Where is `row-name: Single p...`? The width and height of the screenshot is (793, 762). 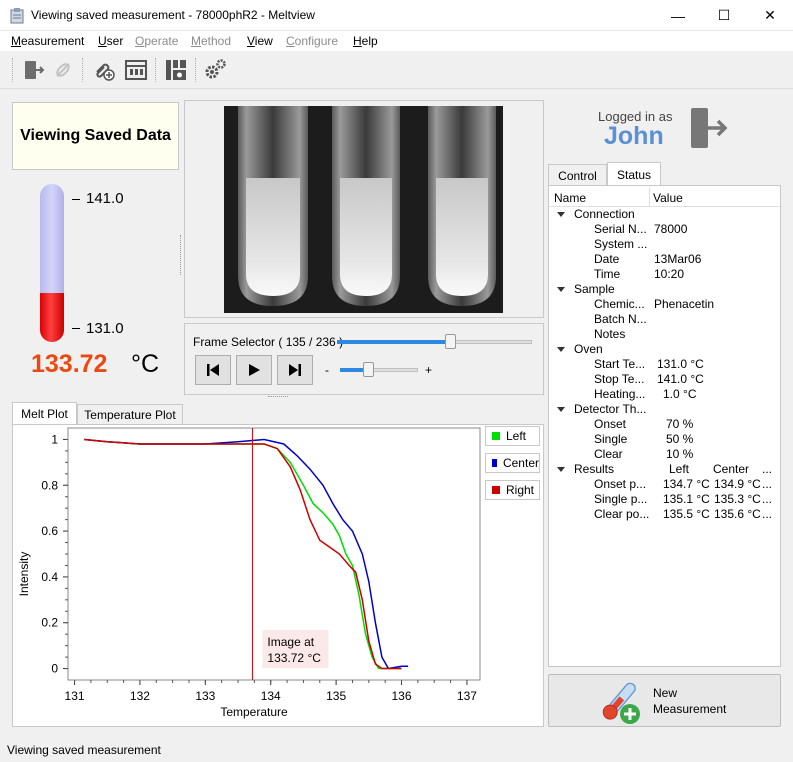
row-name: Single p... is located at coordinates (621, 499).